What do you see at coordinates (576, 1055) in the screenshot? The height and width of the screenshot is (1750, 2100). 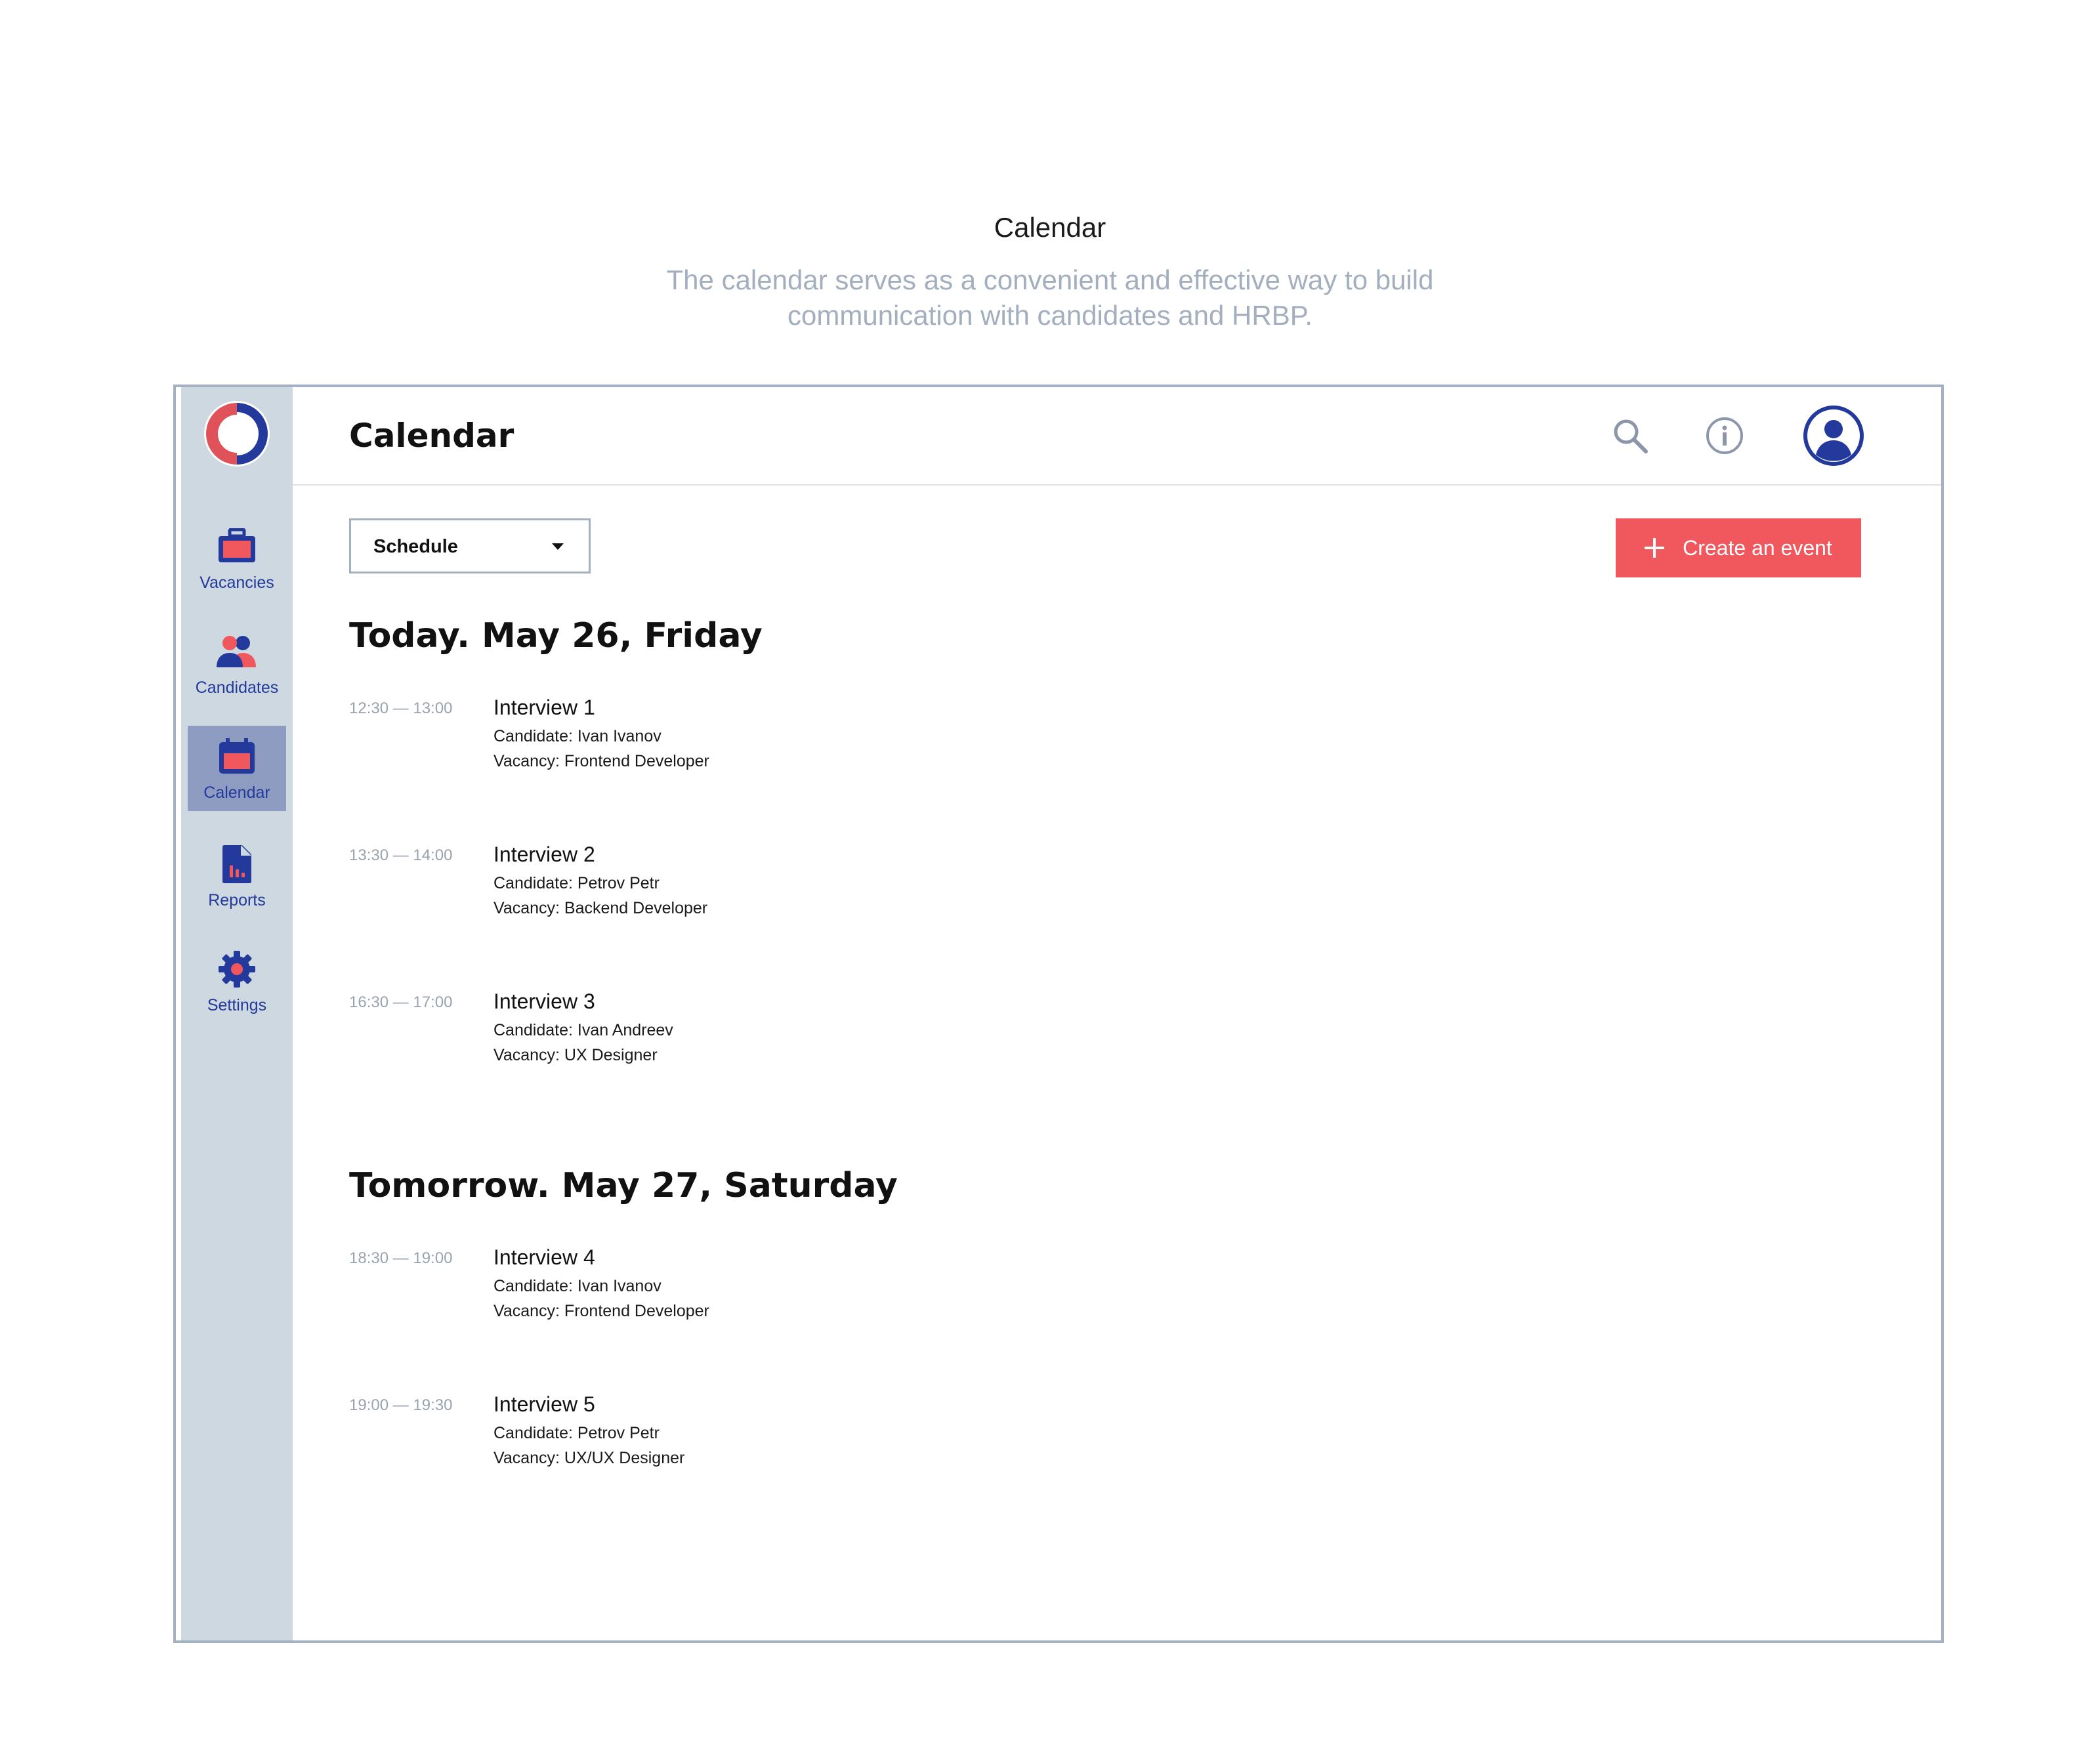 I see `event-vacancy: Vacancy: UX Designer` at bounding box center [576, 1055].